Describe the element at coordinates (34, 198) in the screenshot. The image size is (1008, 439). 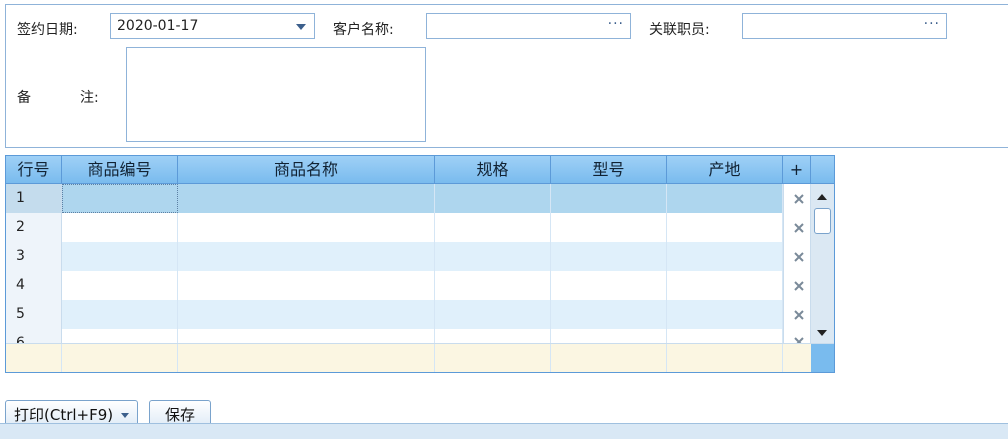
I see `row-number: 1` at that location.